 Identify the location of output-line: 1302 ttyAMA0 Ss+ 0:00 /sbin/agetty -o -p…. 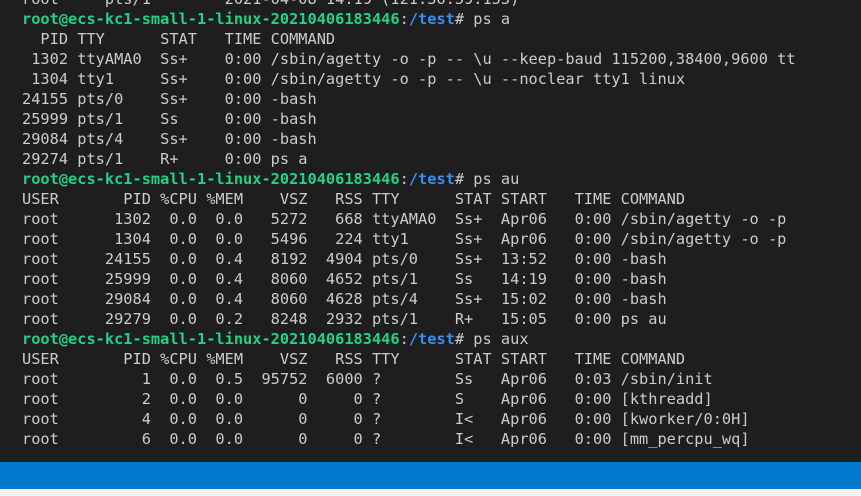
(409, 59).